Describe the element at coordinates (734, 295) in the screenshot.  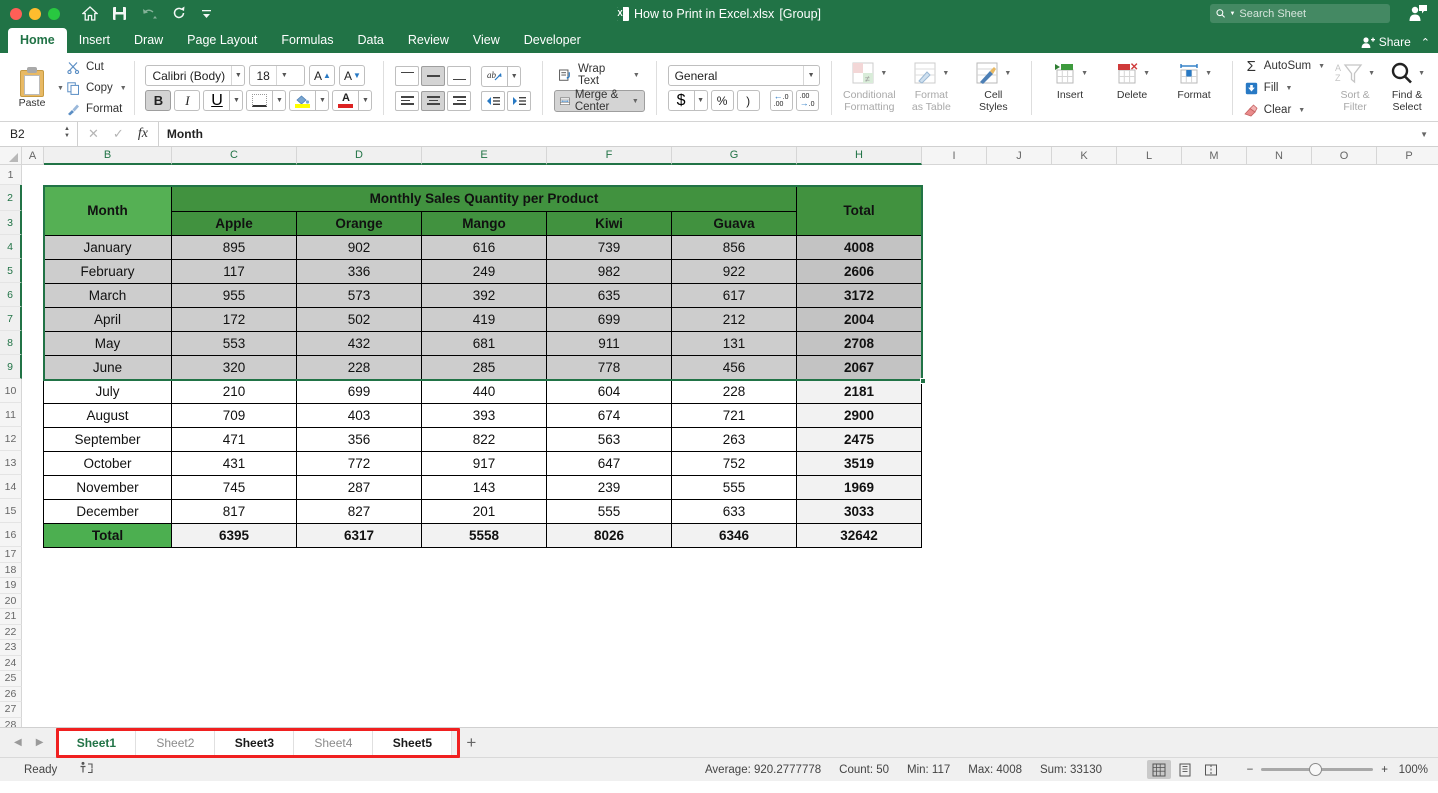
I see `cell-value: 617` at that location.